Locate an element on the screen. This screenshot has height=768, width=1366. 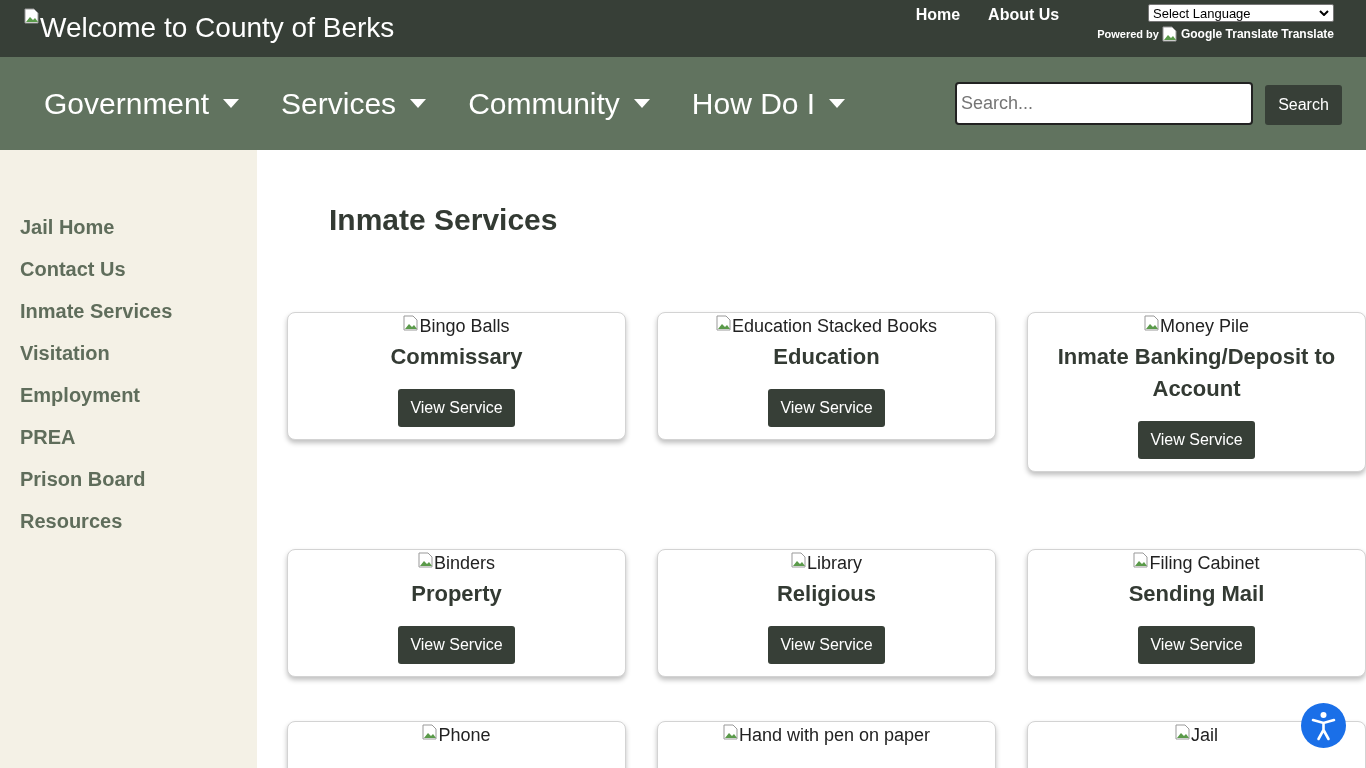
site-title: Welcome to County of Berks is located at coordinates (217, 28).